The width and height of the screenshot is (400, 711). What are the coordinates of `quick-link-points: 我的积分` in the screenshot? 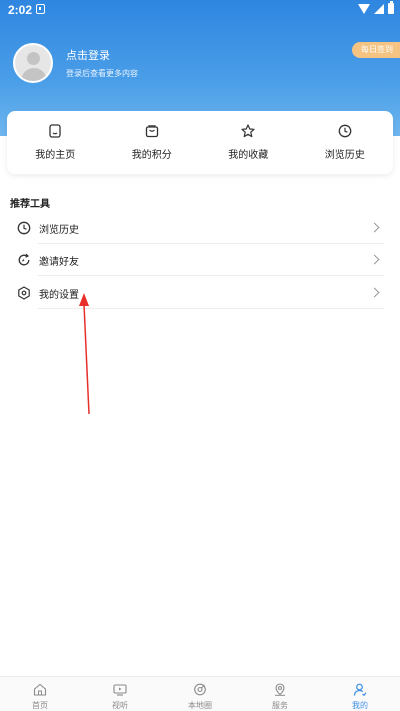 It's located at (152, 142).